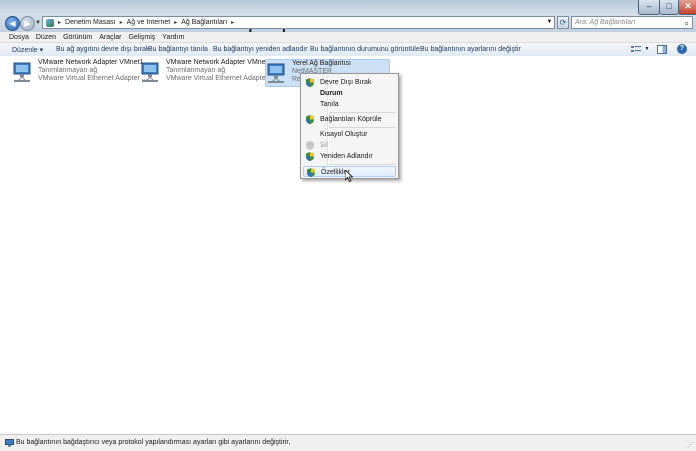  Describe the element at coordinates (687, 7) in the screenshot. I see `close-button: ✕` at that location.